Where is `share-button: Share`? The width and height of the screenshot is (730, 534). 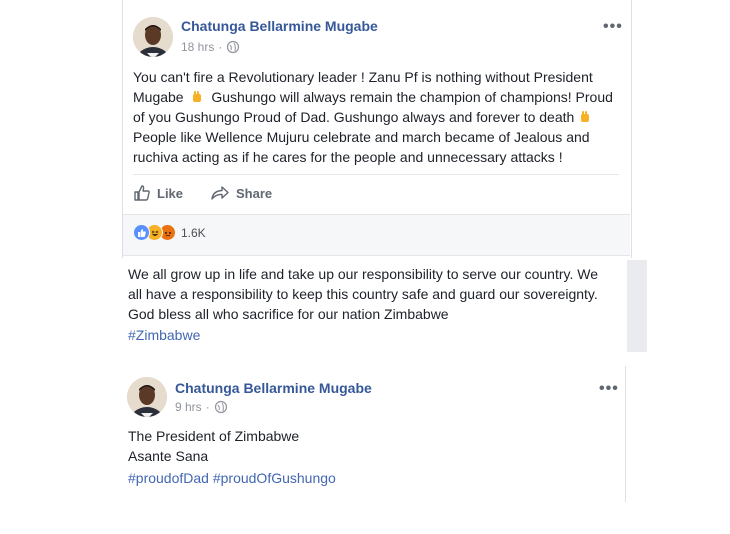
share-button: Share is located at coordinates (241, 193).